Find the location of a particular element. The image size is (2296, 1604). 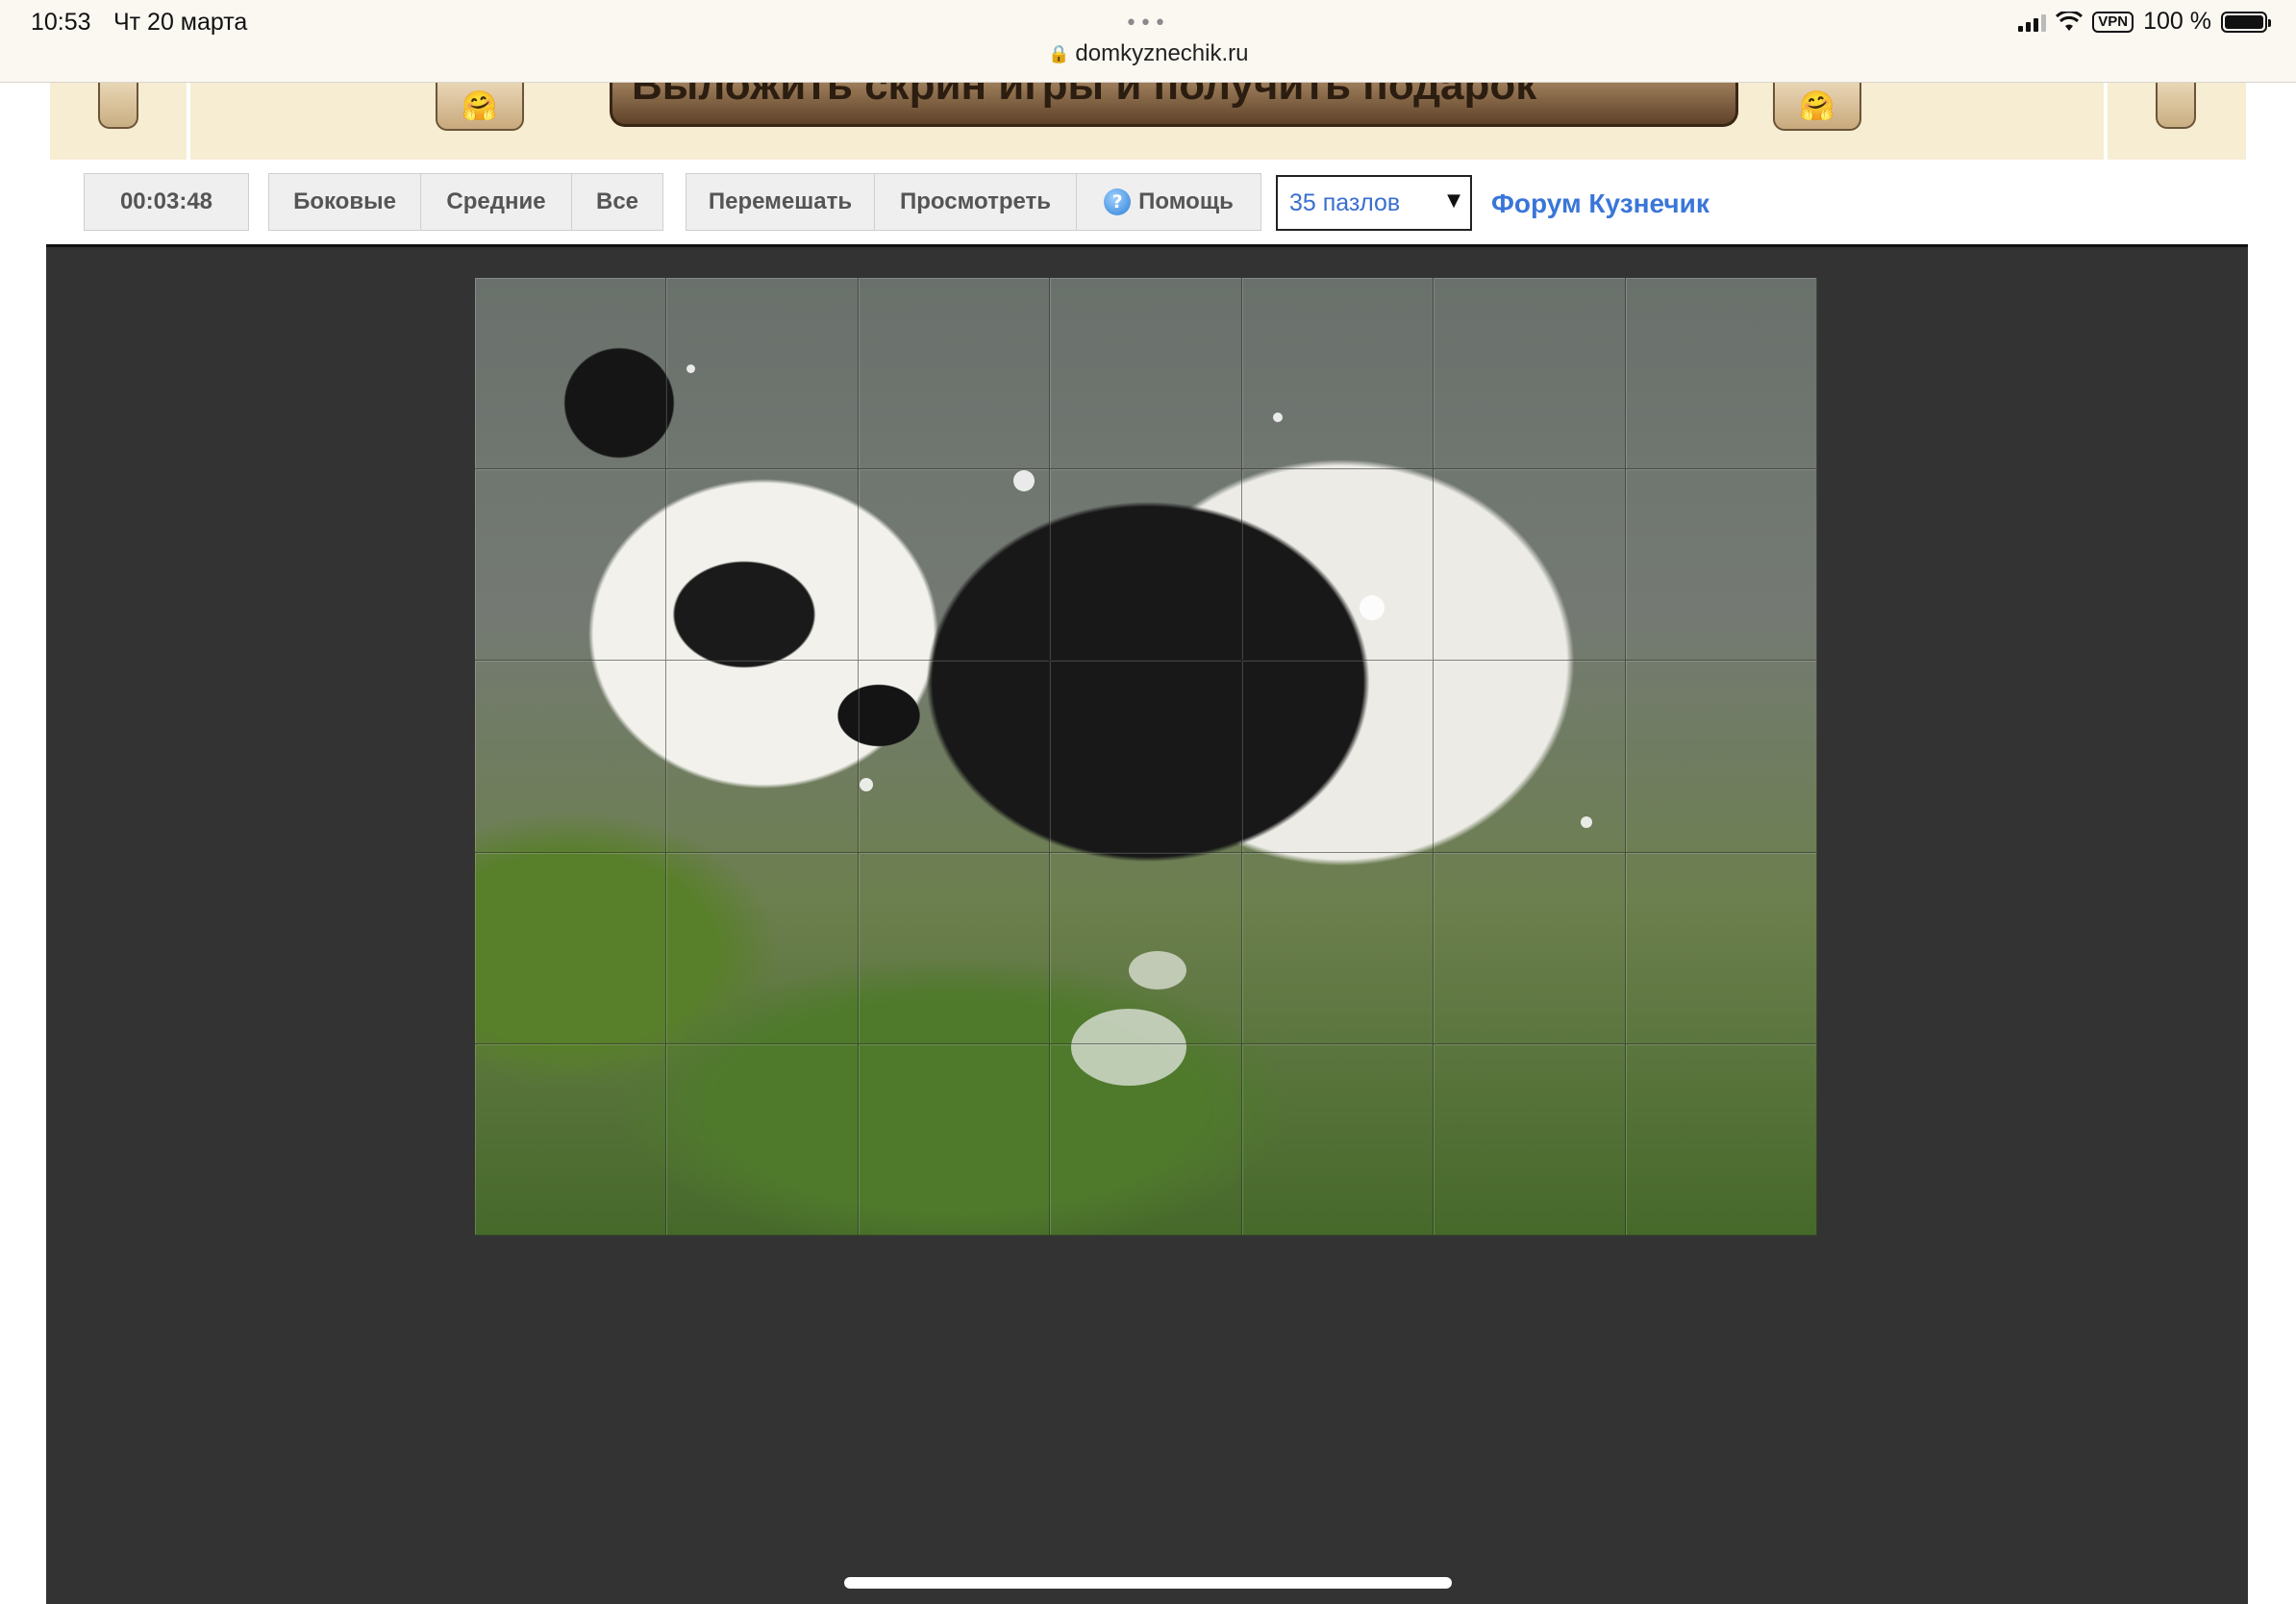

help-button: ? Помощь is located at coordinates (1168, 202).